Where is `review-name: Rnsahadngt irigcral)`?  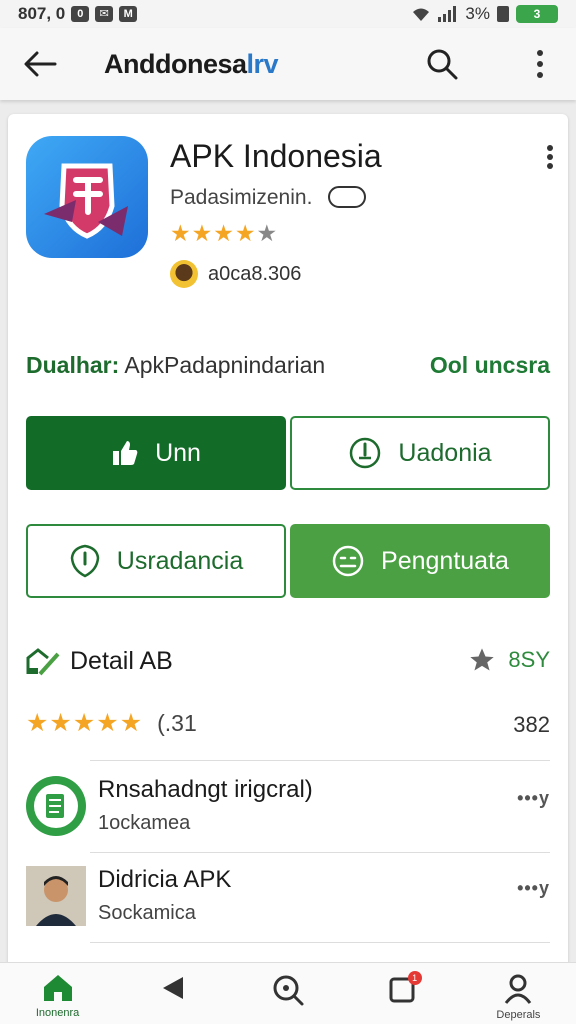 review-name: Rnsahadngt irigcral) is located at coordinates (205, 789).